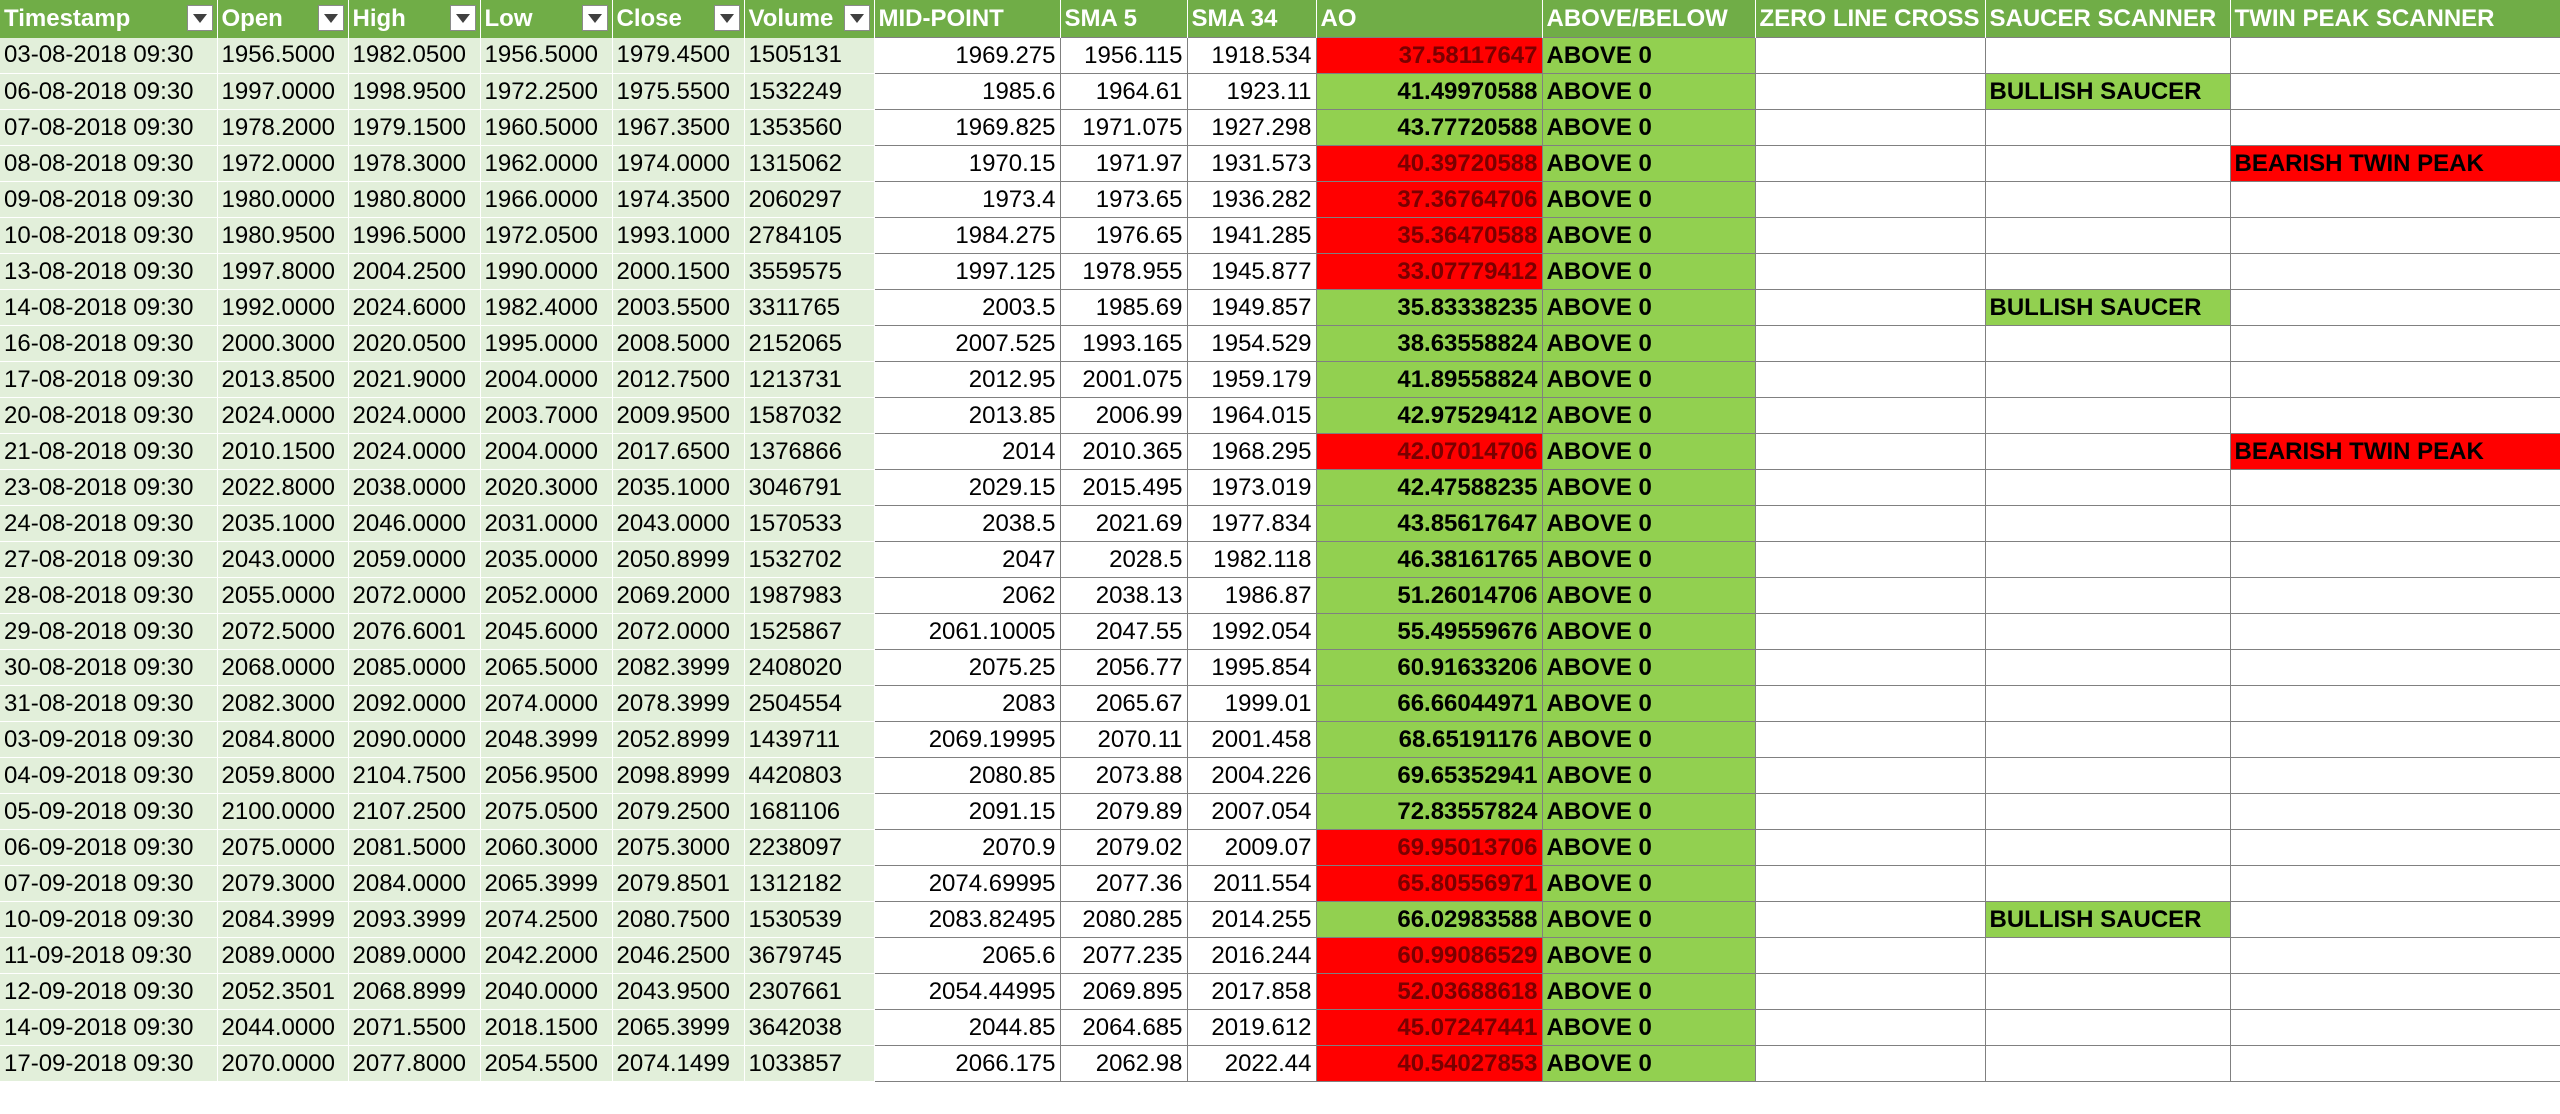  What do you see at coordinates (967, 847) in the screenshot?
I see `cell-mid-point: 2070.9` at bounding box center [967, 847].